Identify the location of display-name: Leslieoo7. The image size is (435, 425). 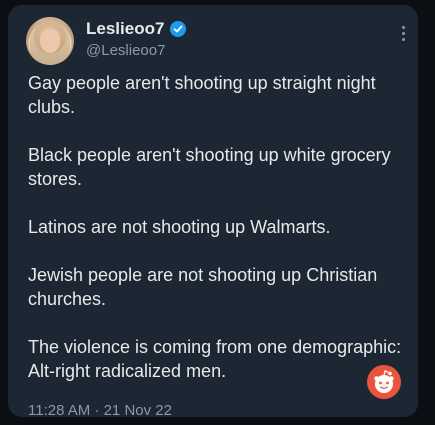
(125, 29).